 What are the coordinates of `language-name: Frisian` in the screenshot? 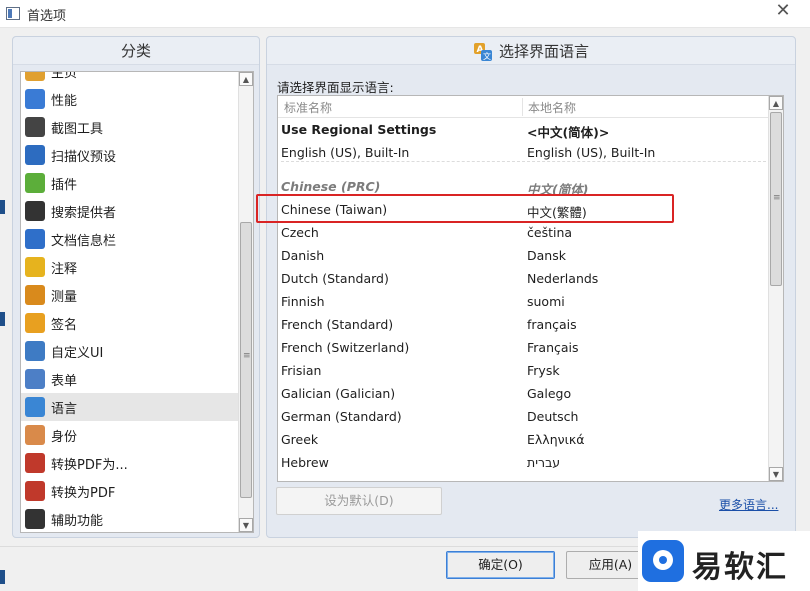 It's located at (301, 370).